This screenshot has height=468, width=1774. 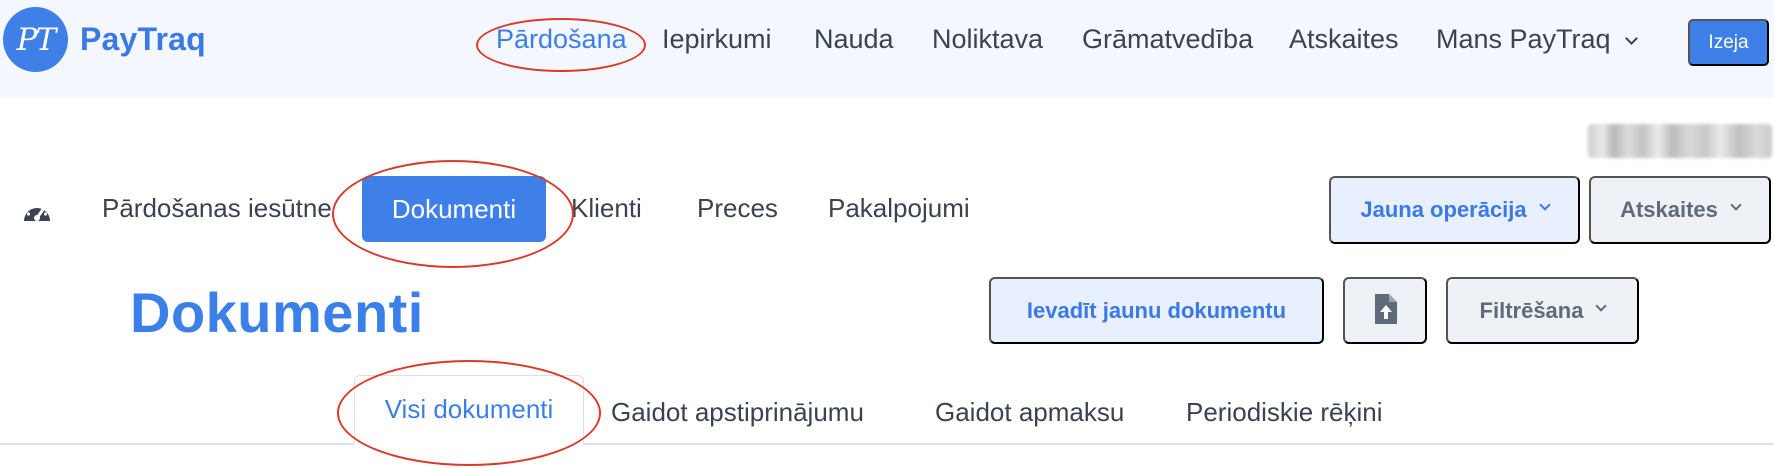 I want to click on tab-visi-dokumenti: Visi dokumenti, so click(x=469, y=410).